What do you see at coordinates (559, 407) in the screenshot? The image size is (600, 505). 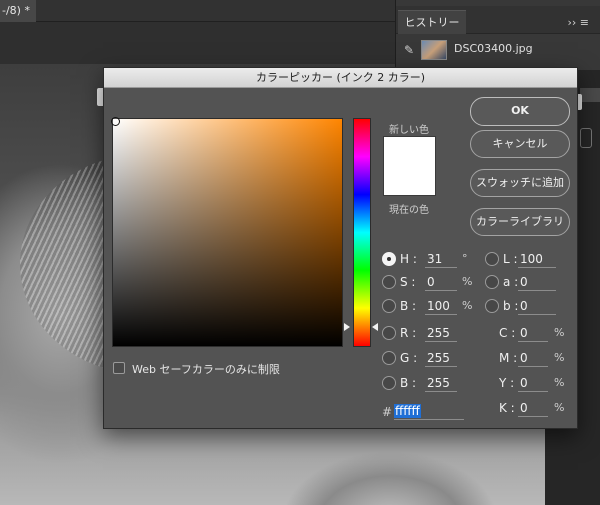 I see `black-unit: %` at bounding box center [559, 407].